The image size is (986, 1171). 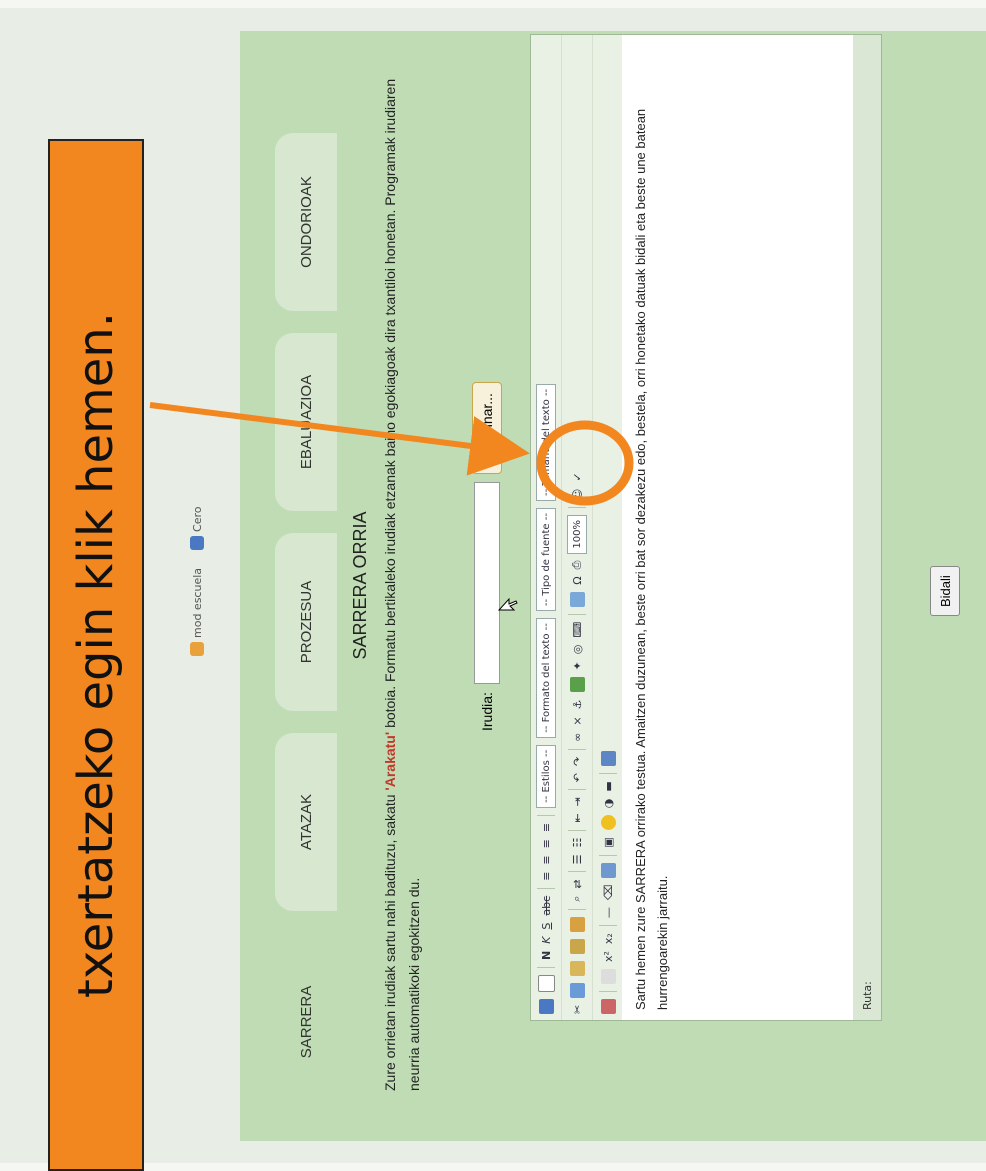 What do you see at coordinates (585, 463) in the screenshot?
I see `highlight-circle` at bounding box center [585, 463].